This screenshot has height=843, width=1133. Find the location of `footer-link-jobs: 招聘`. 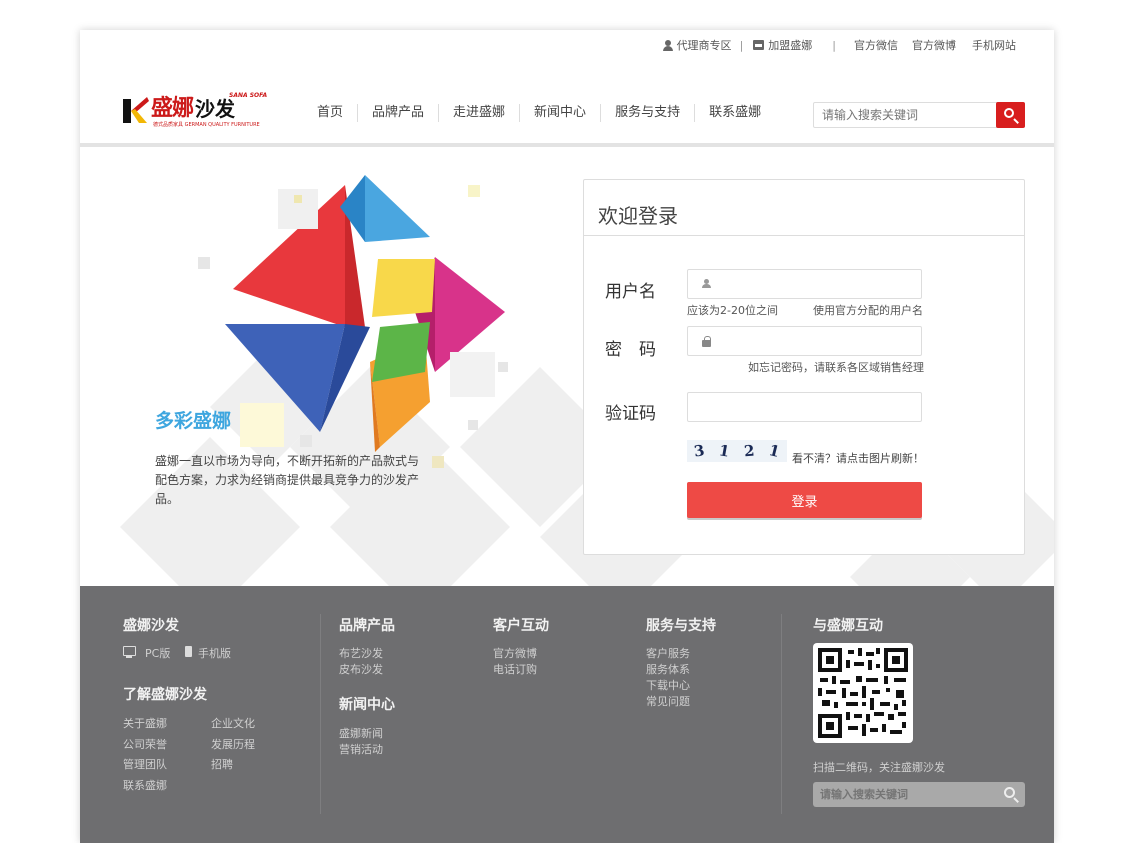

footer-link-jobs: 招聘 is located at coordinates (222, 764).